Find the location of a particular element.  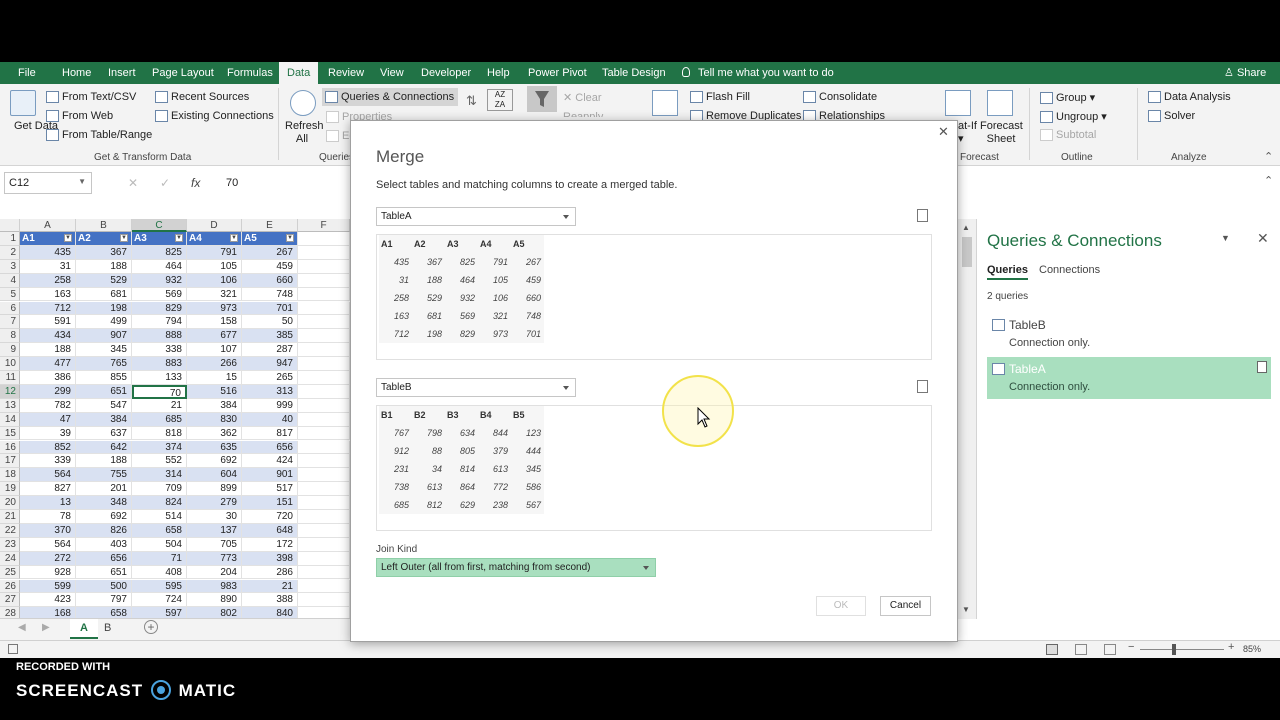

grid-cell: 855 is located at coordinates (104, 378).